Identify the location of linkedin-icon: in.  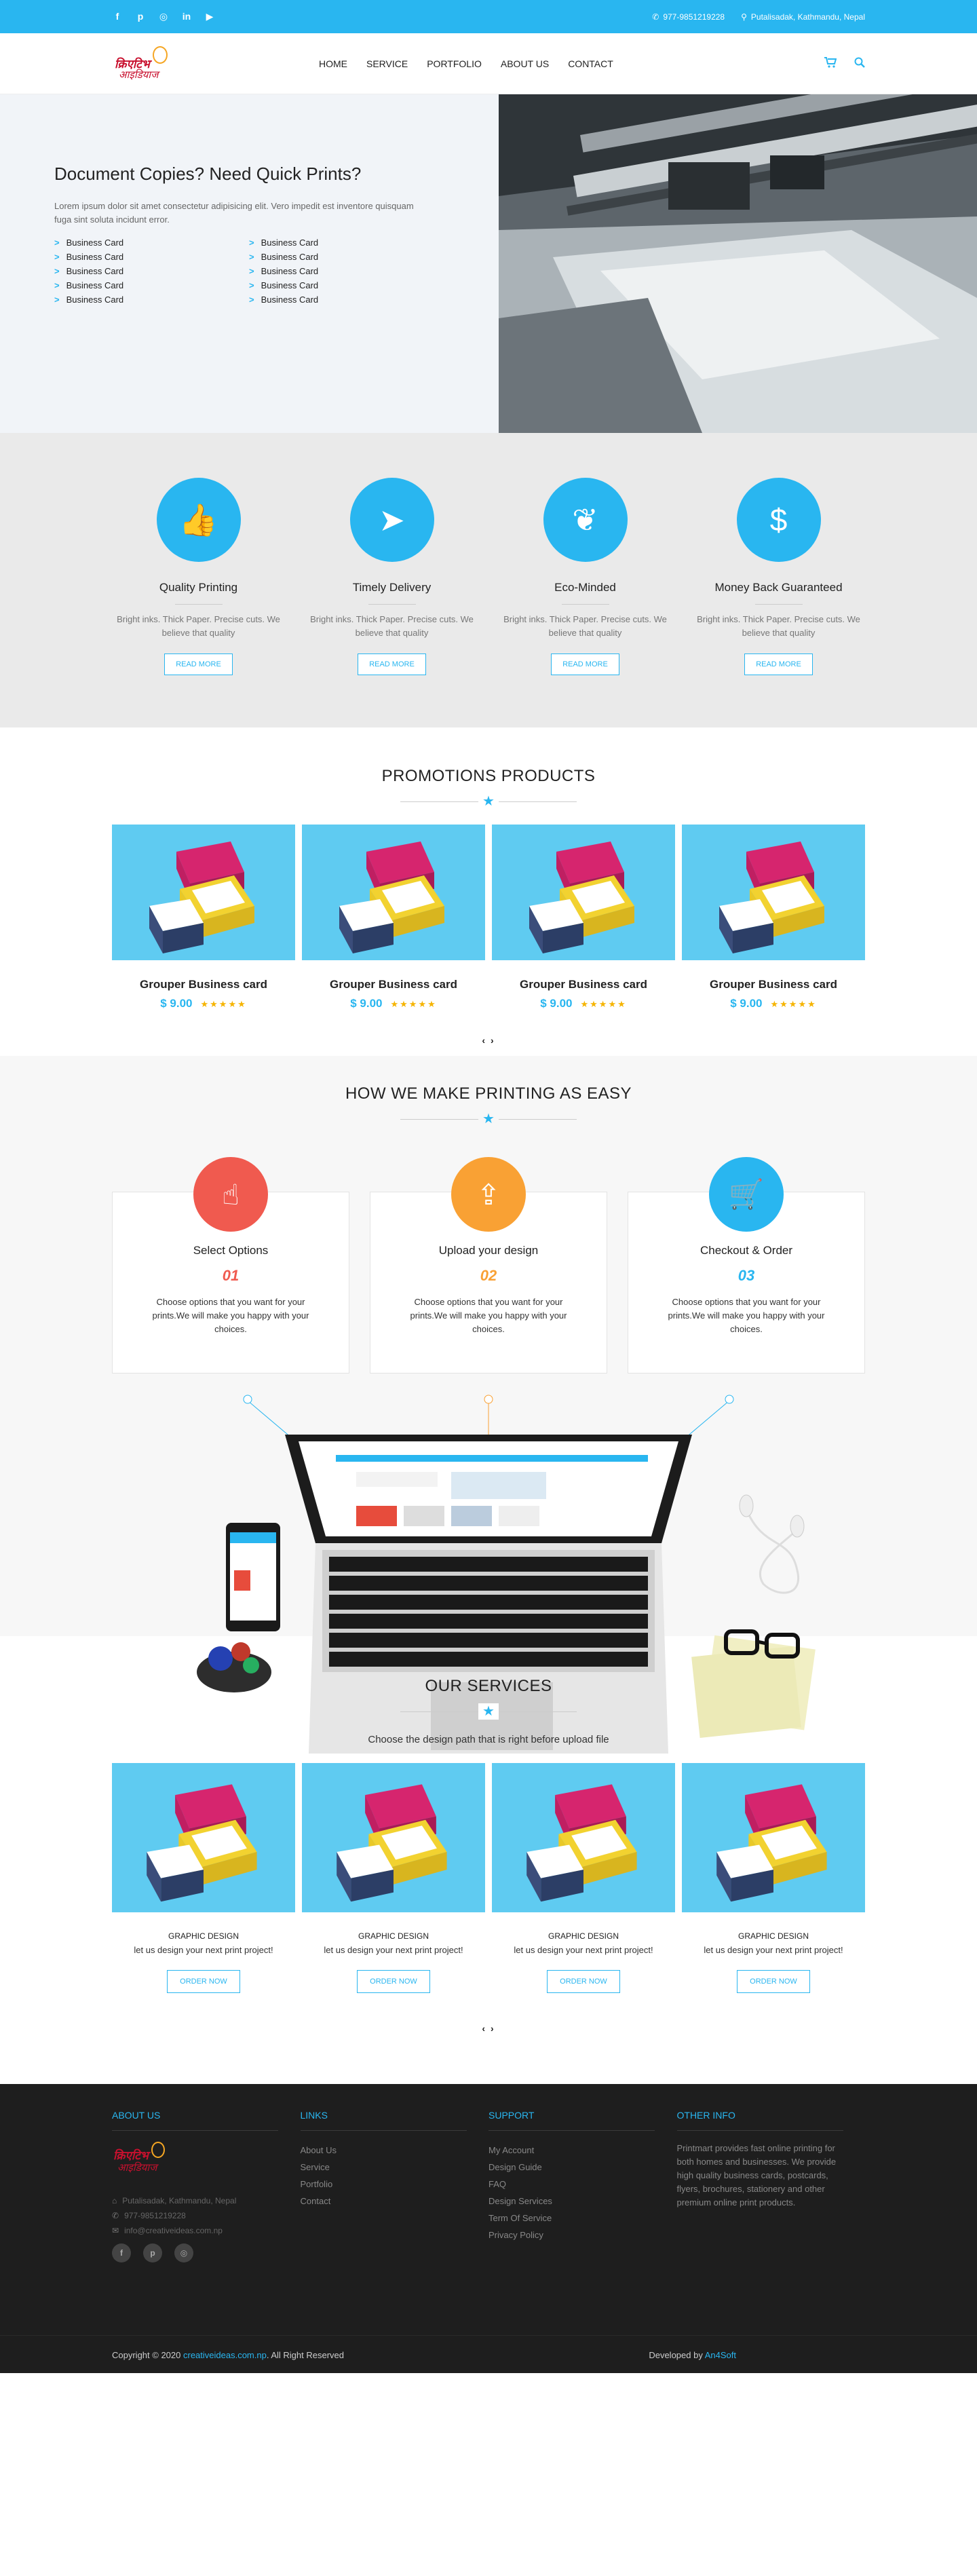
(187, 17).